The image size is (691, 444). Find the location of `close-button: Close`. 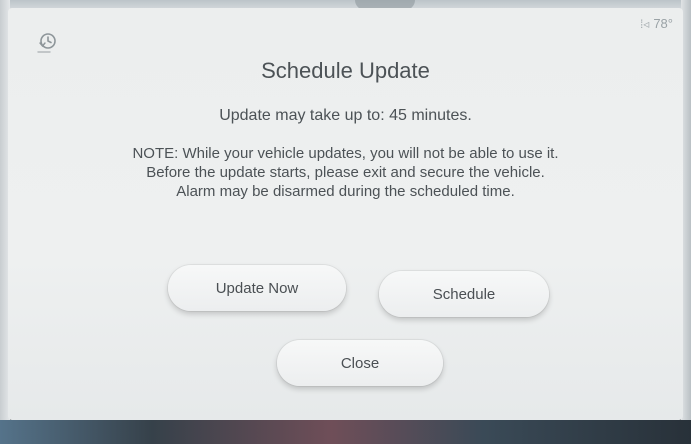

close-button: Close is located at coordinates (360, 363).